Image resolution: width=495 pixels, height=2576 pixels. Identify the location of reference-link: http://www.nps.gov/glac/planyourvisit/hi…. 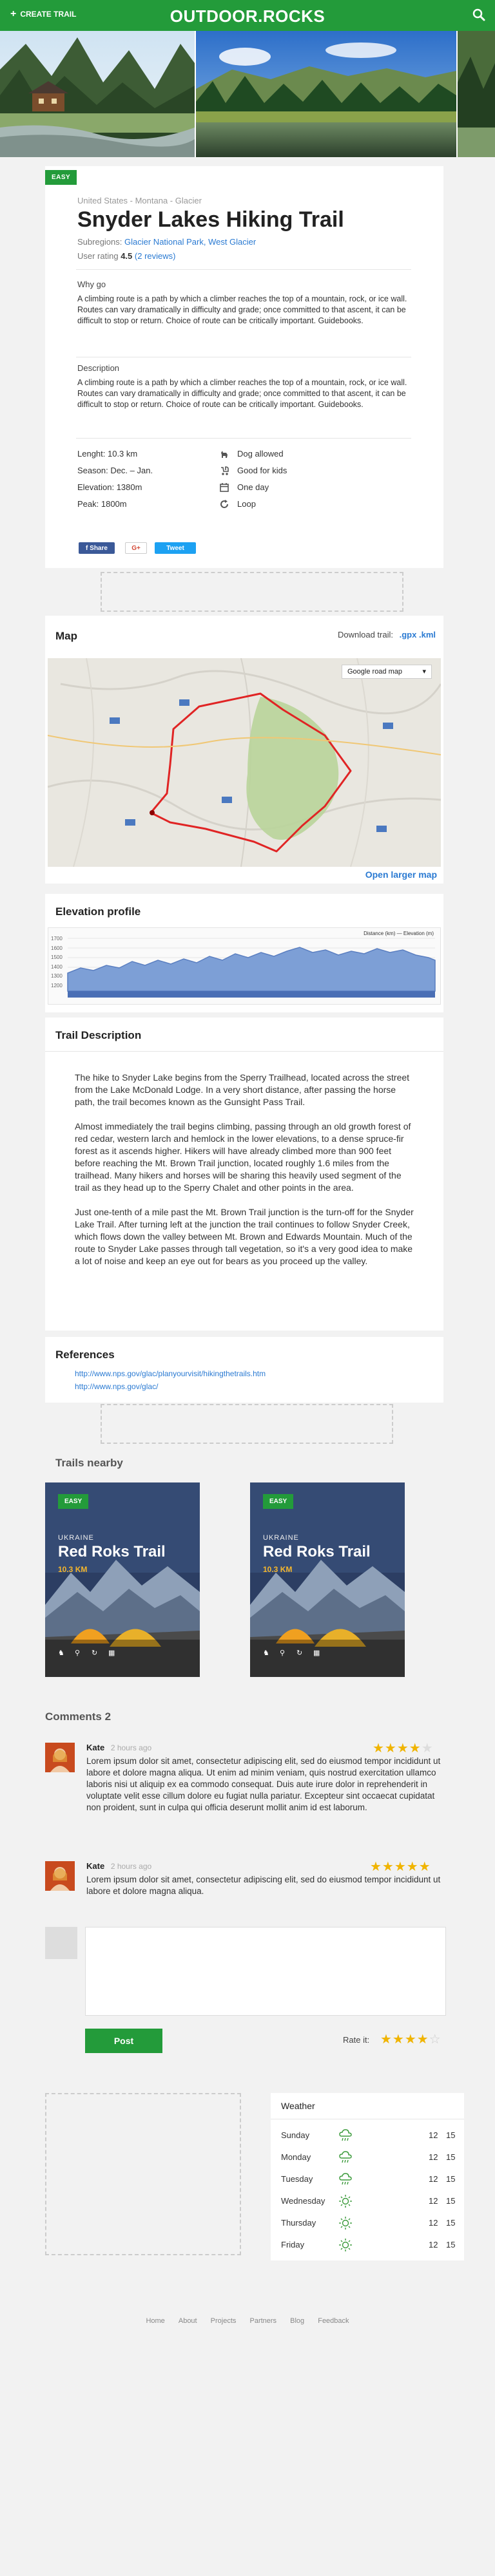
(171, 1374).